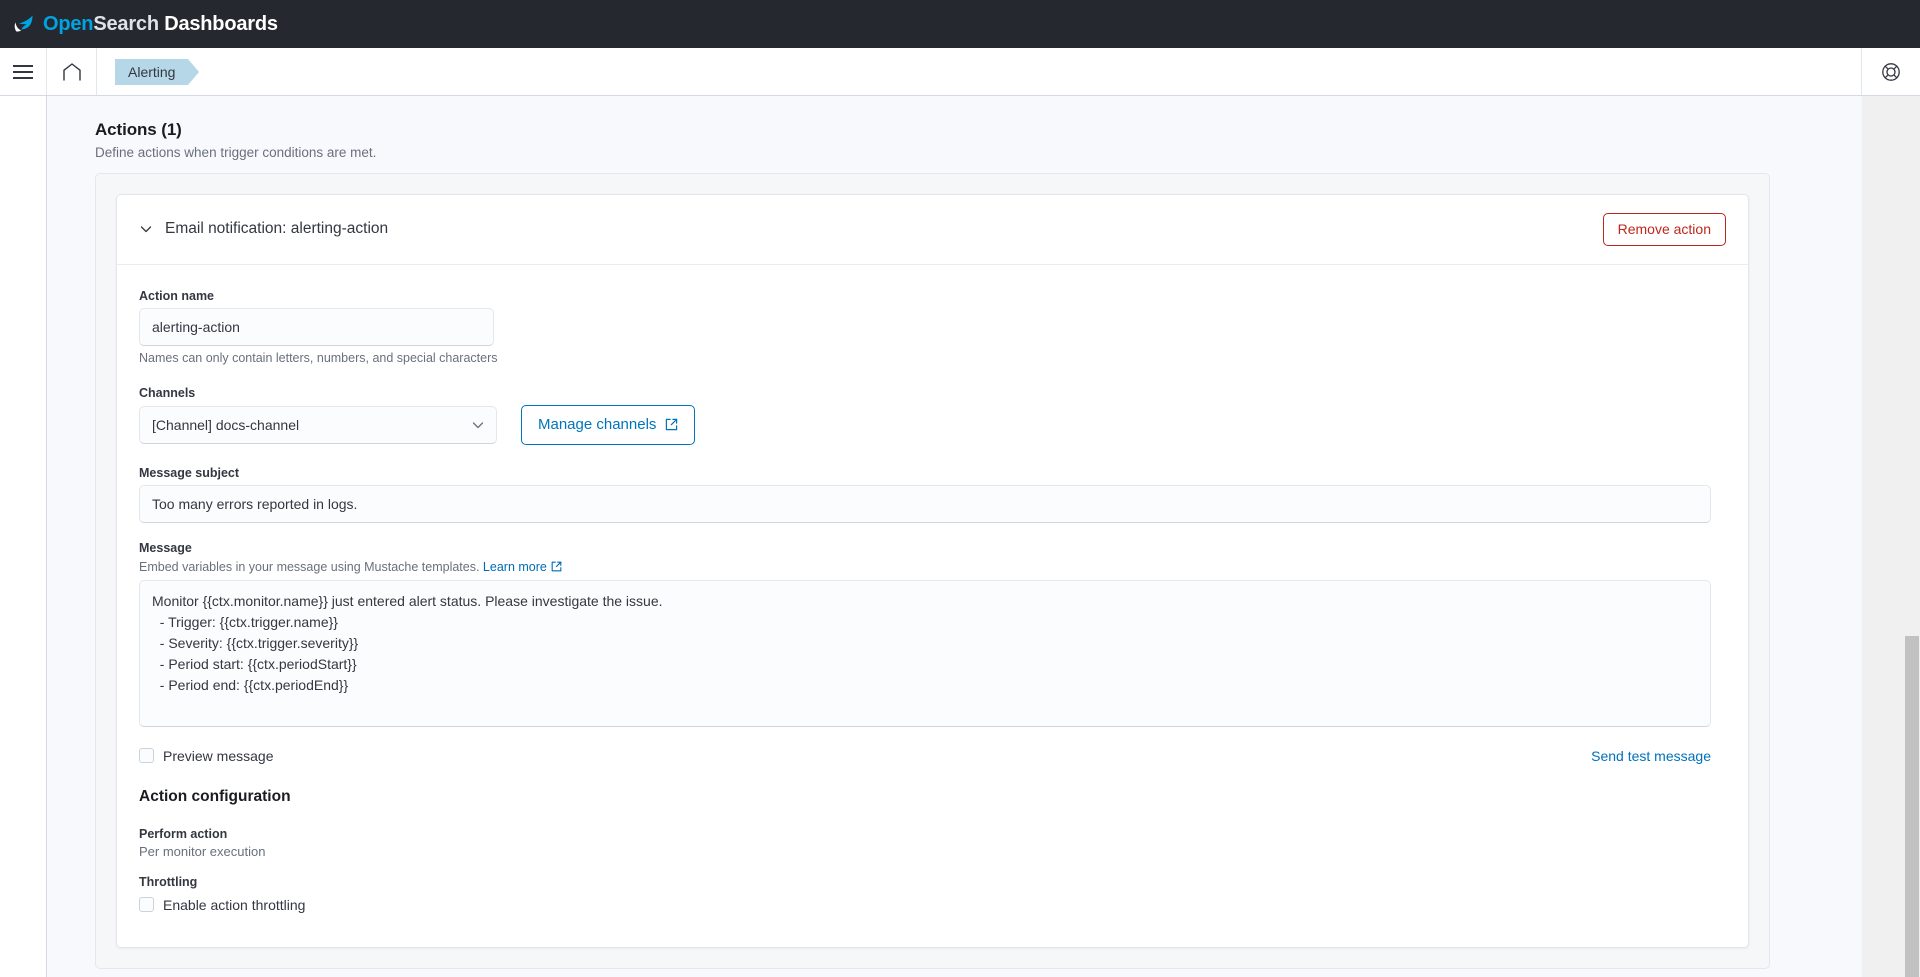 Image resolution: width=1920 pixels, height=977 pixels. I want to click on chevron-down-icon, so click(146, 229).